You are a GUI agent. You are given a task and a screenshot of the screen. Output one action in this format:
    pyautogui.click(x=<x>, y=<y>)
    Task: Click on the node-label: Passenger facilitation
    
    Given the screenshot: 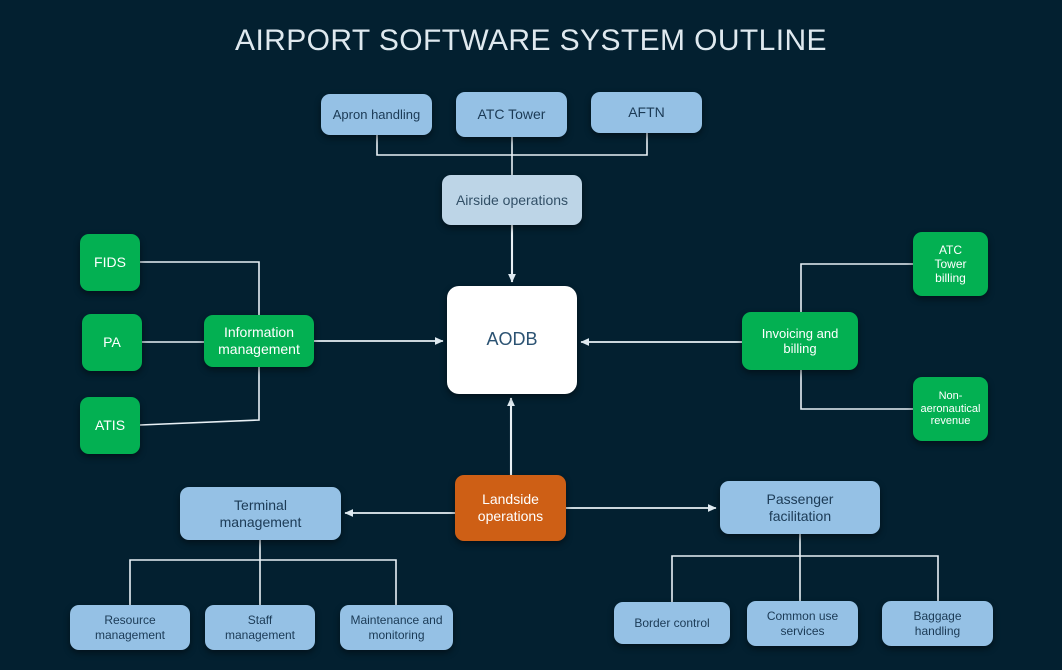 What is the action you would take?
    pyautogui.click(x=800, y=507)
    